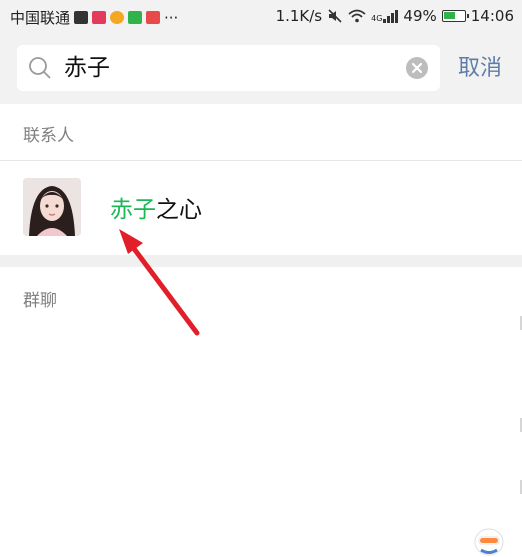  I want to click on assistant-bot-icon, so click(489, 540).